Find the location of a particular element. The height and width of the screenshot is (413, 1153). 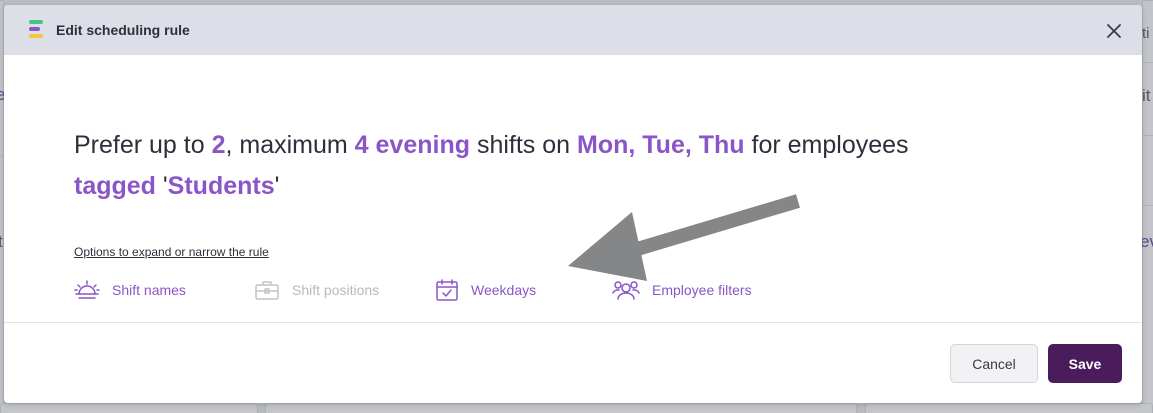

shift-positions-label: Shift positions is located at coordinates (336, 290).